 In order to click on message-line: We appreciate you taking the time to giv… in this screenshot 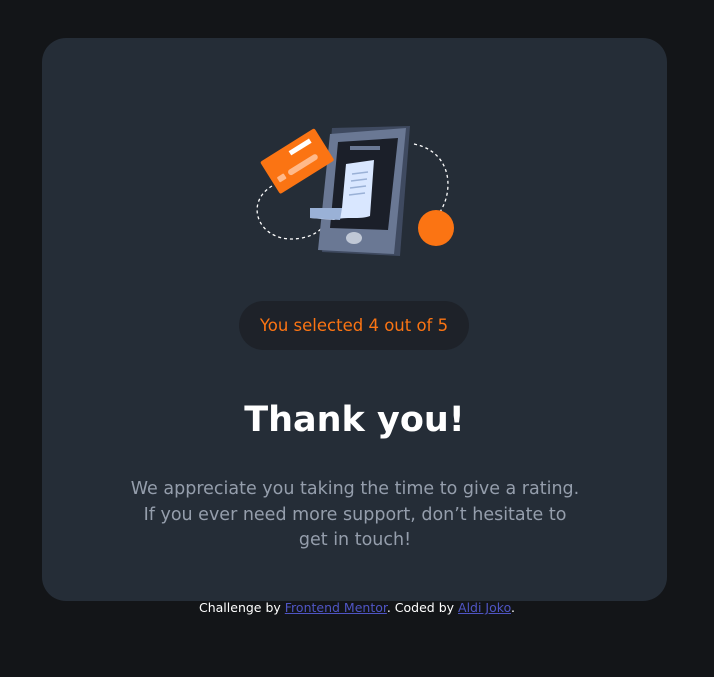, I will do `click(355, 489)`.